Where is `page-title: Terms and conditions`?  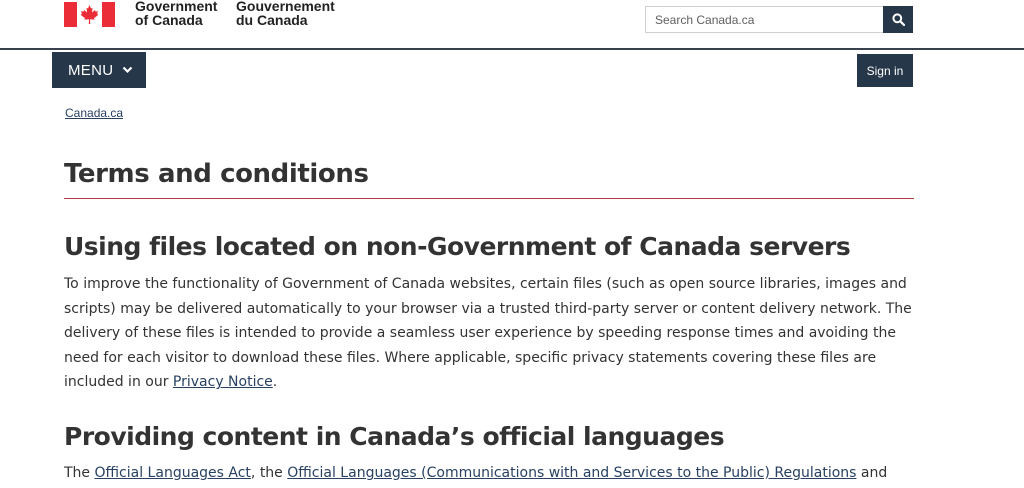 page-title: Terms and conditions is located at coordinates (489, 178).